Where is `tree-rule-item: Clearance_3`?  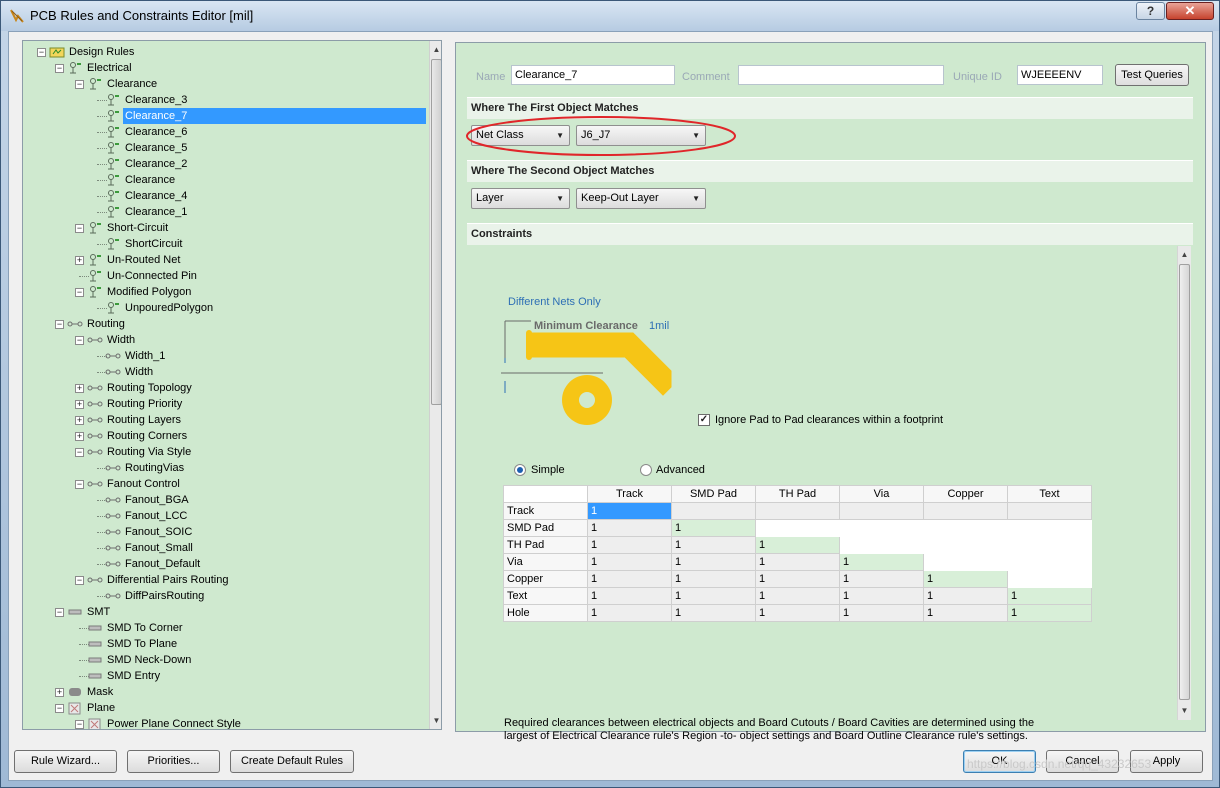
tree-rule-item: Clearance_3 is located at coordinates (225, 100).